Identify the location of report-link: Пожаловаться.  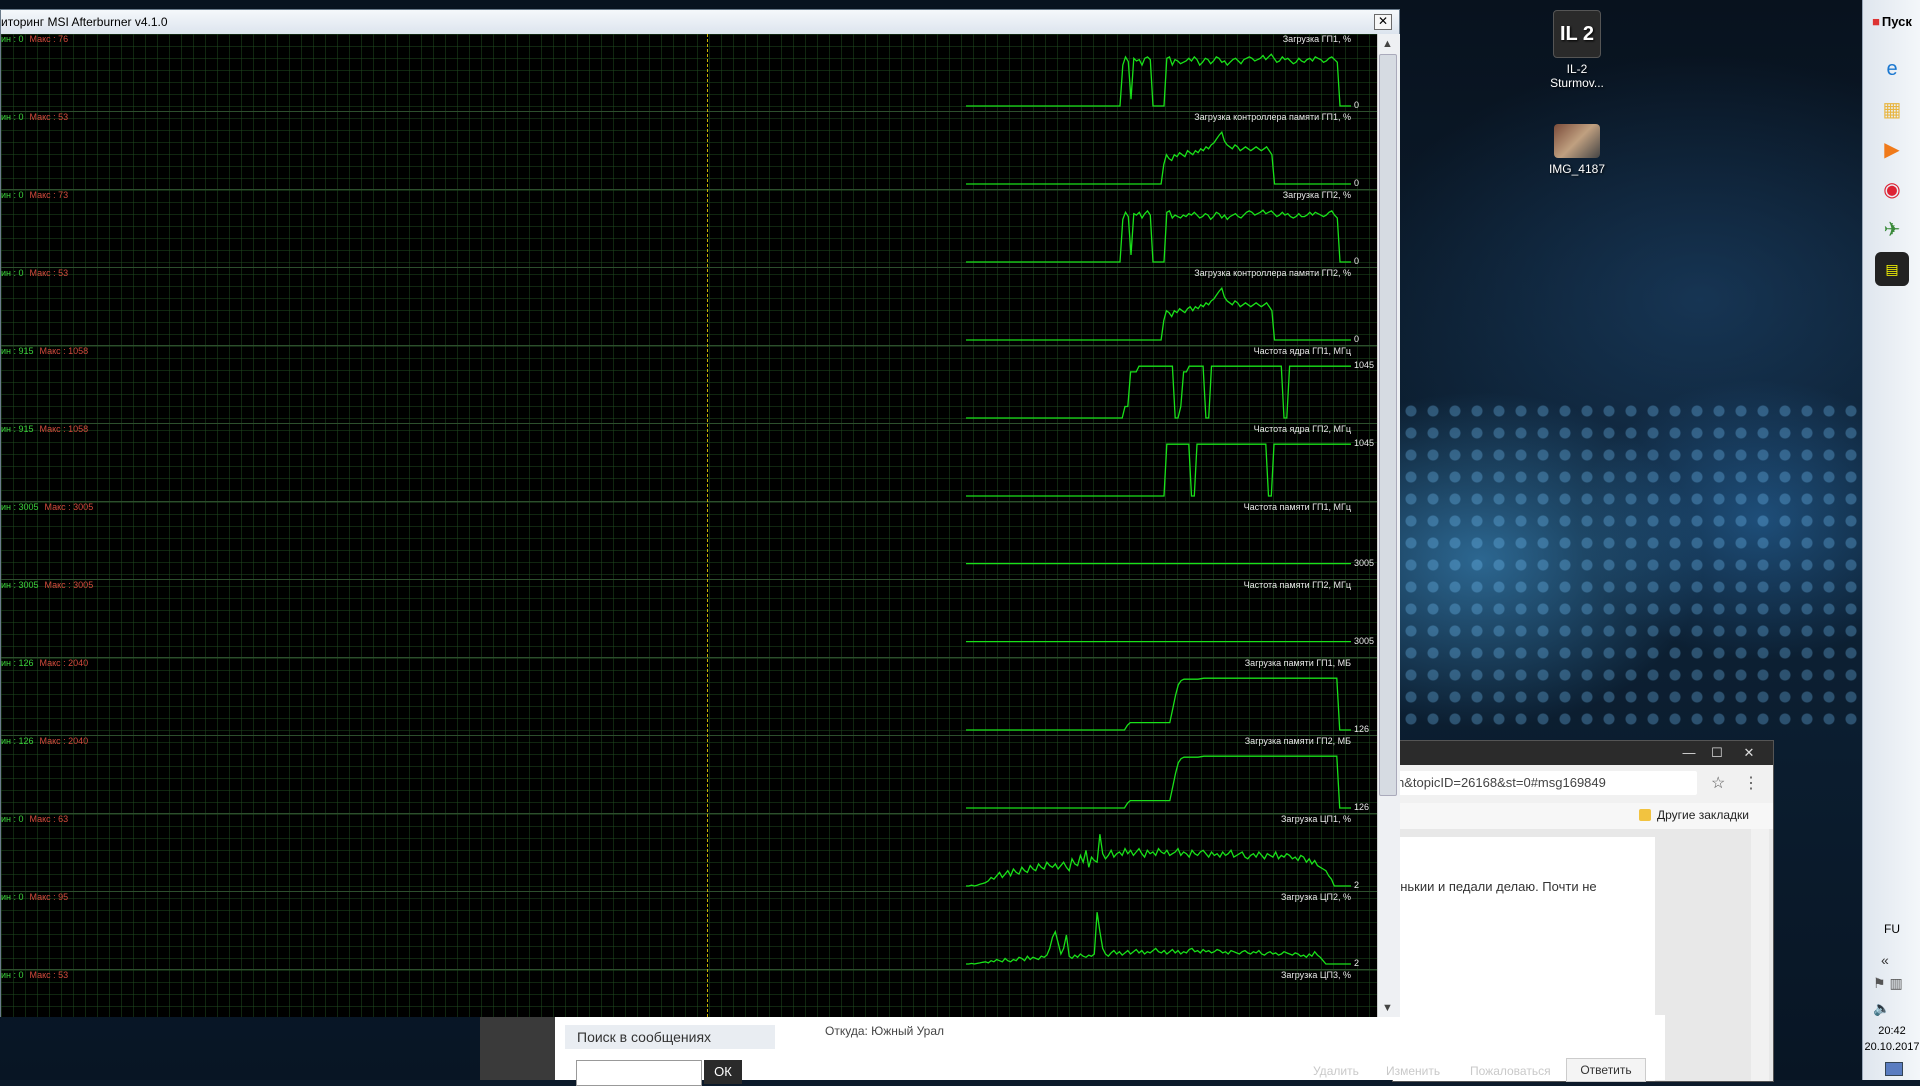
(1510, 1071).